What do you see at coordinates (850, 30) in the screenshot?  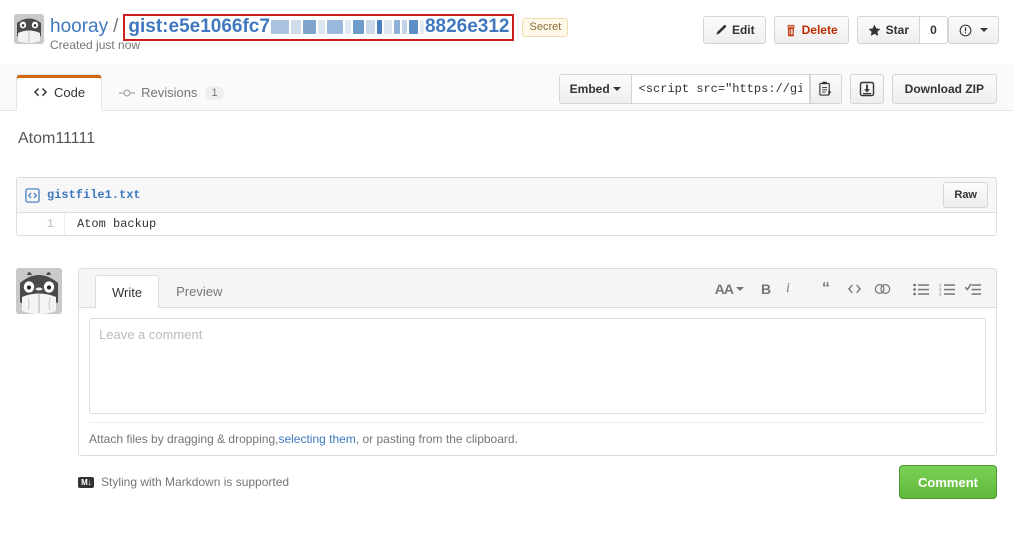 I see `header-actions: Edit Delete Star 0` at bounding box center [850, 30].